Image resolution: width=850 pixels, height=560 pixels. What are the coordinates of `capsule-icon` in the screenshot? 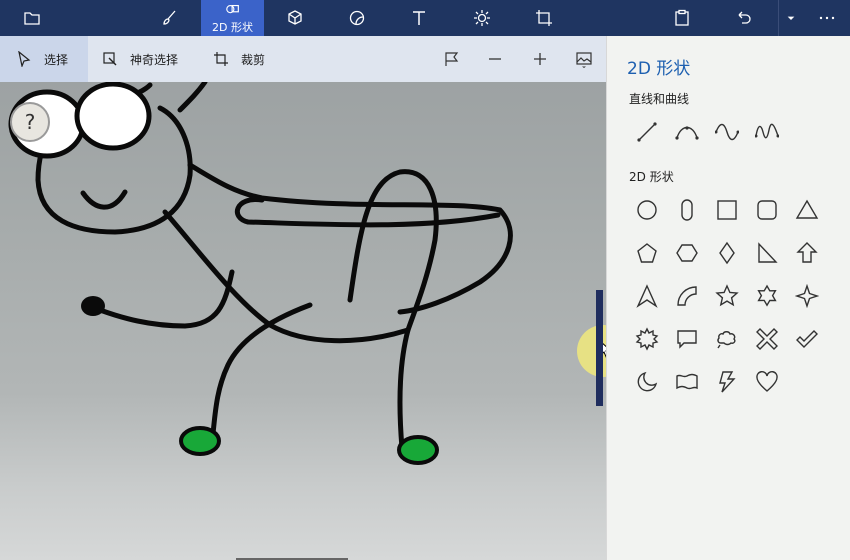 It's located at (687, 210).